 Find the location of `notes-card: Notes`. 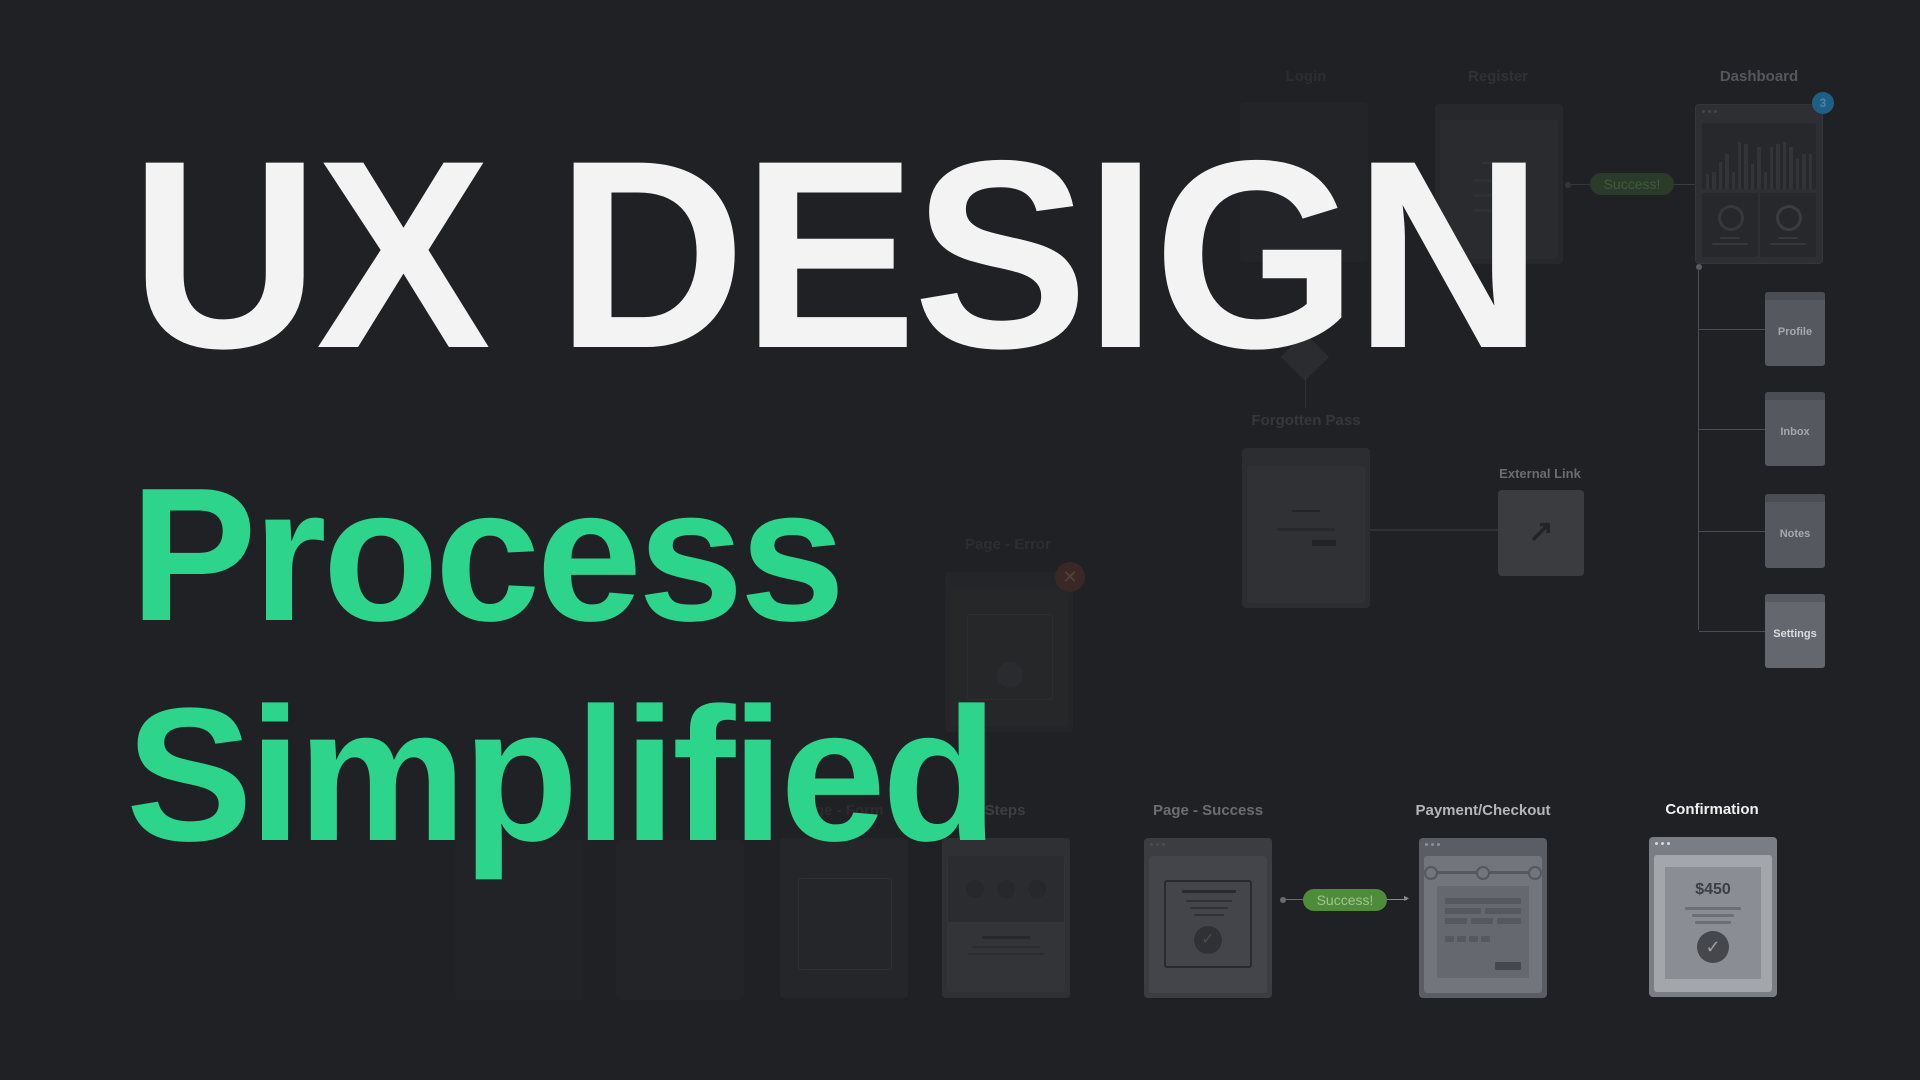

notes-card: Notes is located at coordinates (1795, 531).